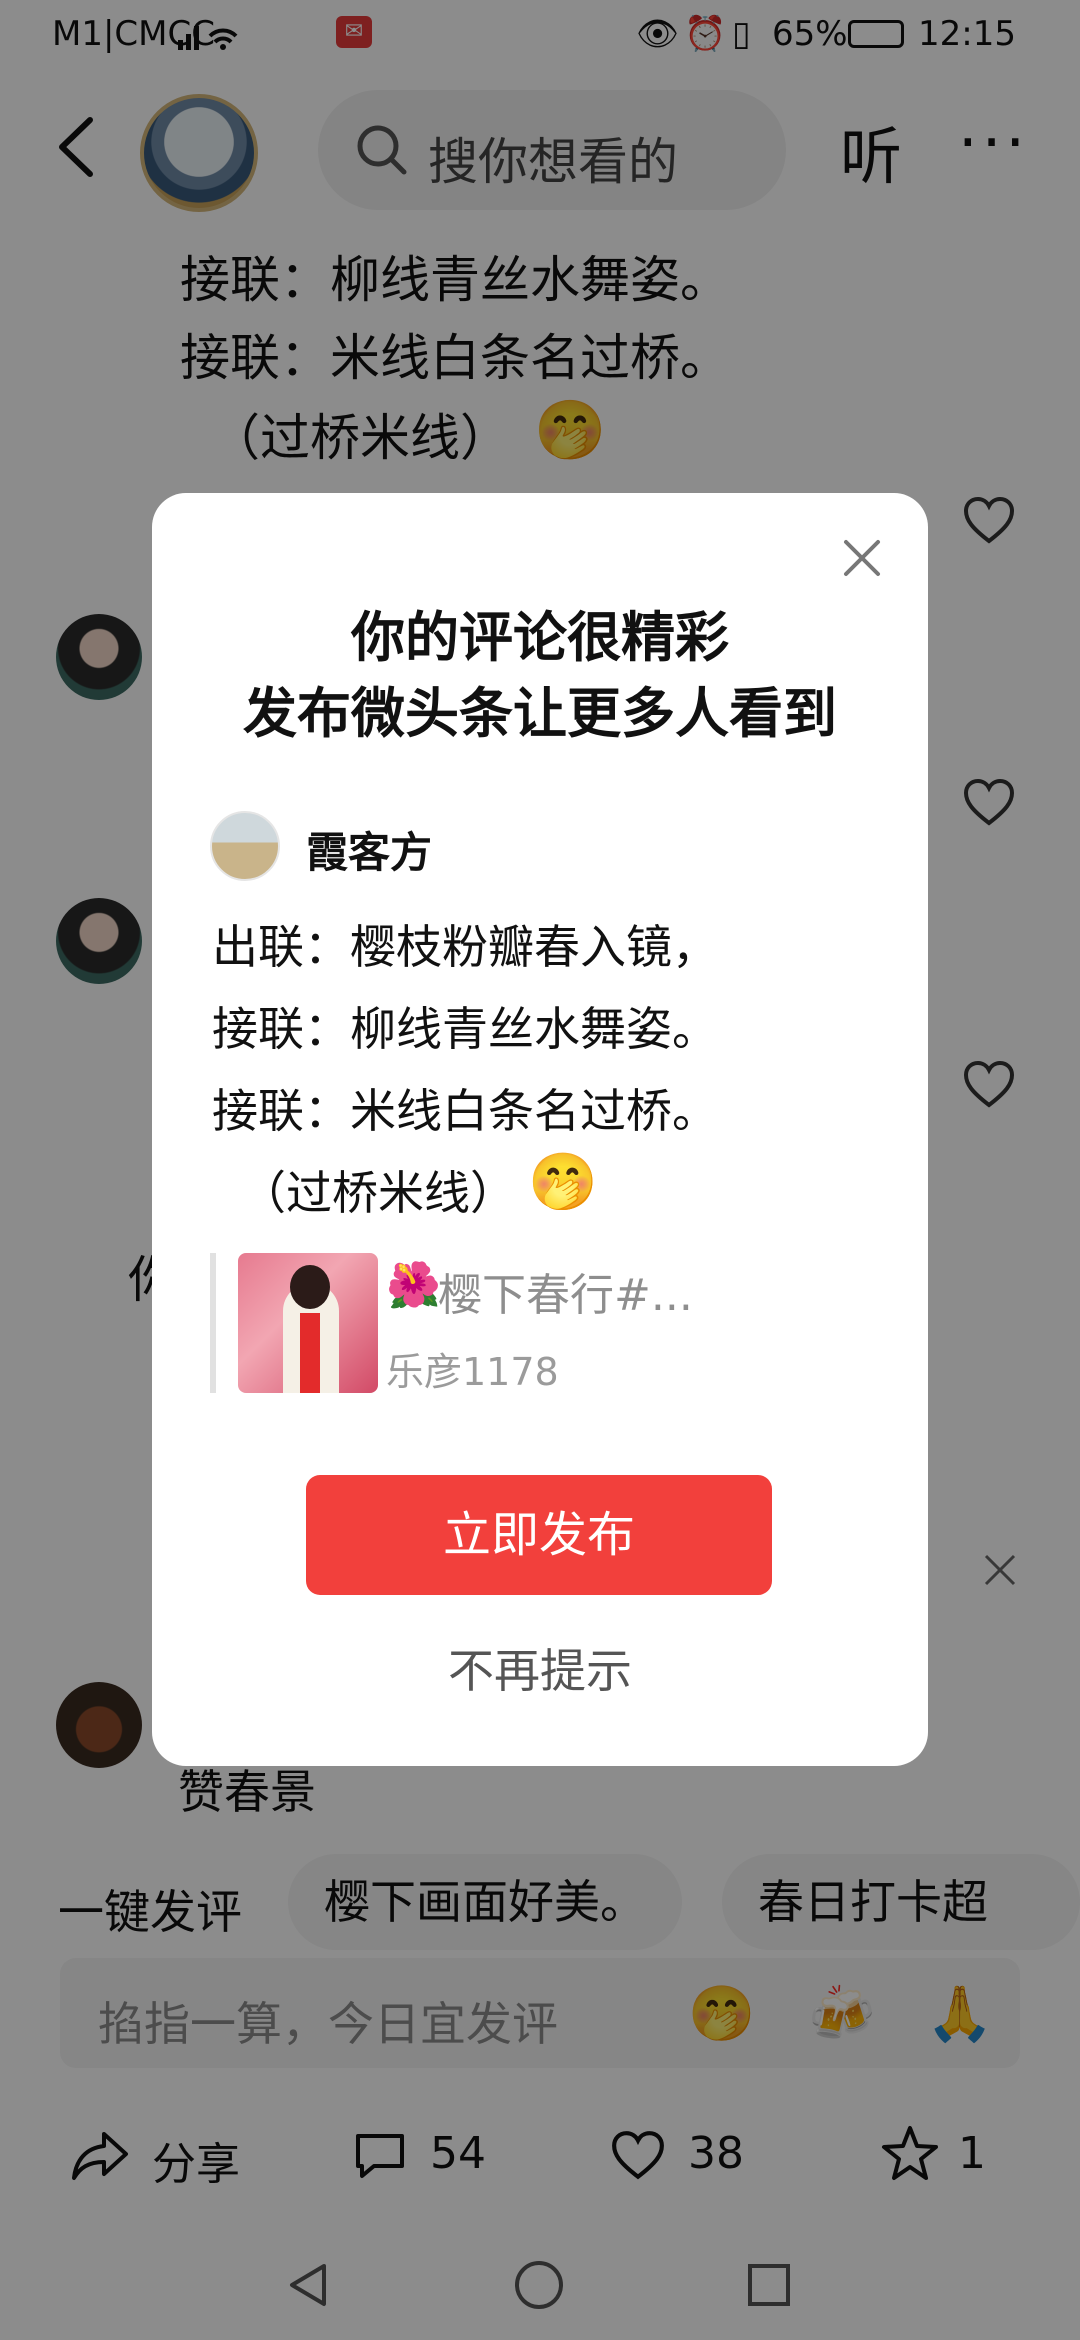  Describe the element at coordinates (539, 1535) in the screenshot. I see `publish-button: 立即发布` at that location.